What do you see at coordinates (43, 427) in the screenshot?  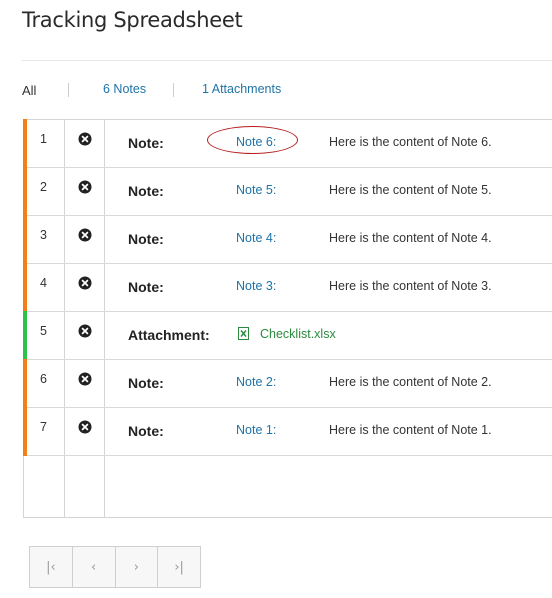 I see `row-number: 7` at bounding box center [43, 427].